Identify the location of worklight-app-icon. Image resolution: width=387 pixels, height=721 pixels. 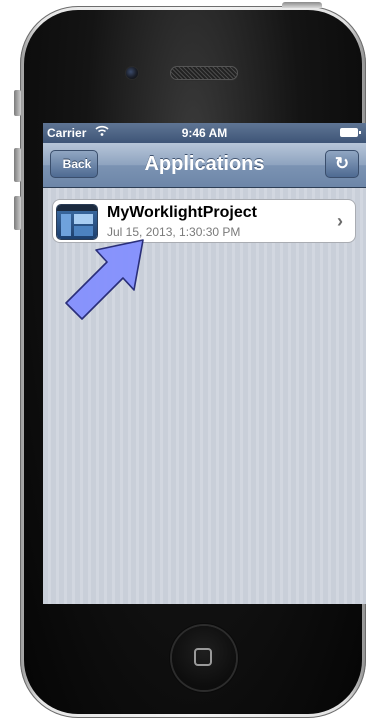
(77, 222).